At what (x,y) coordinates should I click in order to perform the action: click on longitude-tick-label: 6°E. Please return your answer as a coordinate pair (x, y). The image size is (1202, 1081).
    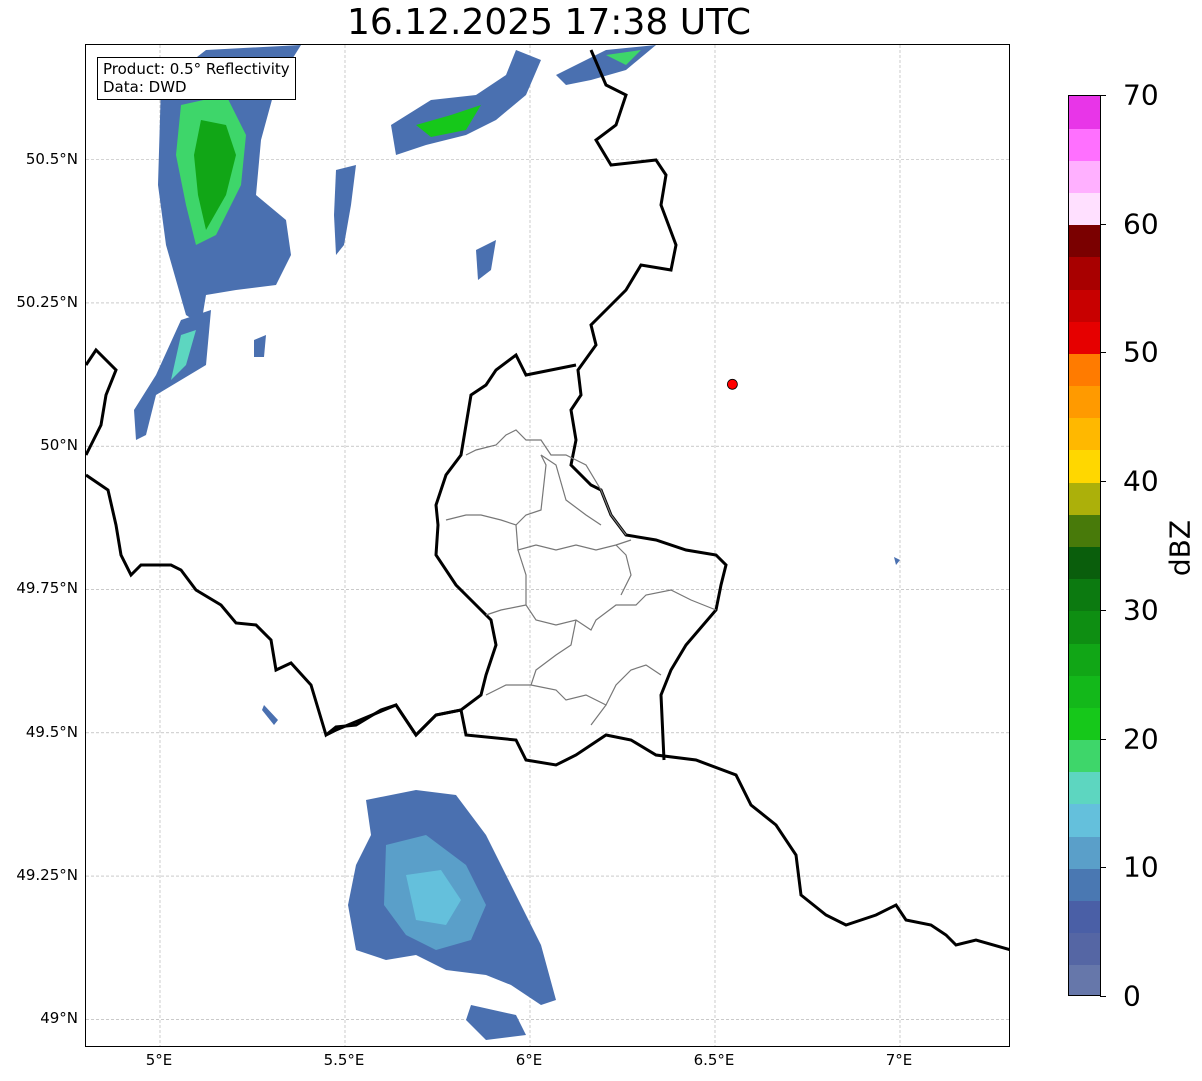
    Looking at the image, I should click on (529, 1060).